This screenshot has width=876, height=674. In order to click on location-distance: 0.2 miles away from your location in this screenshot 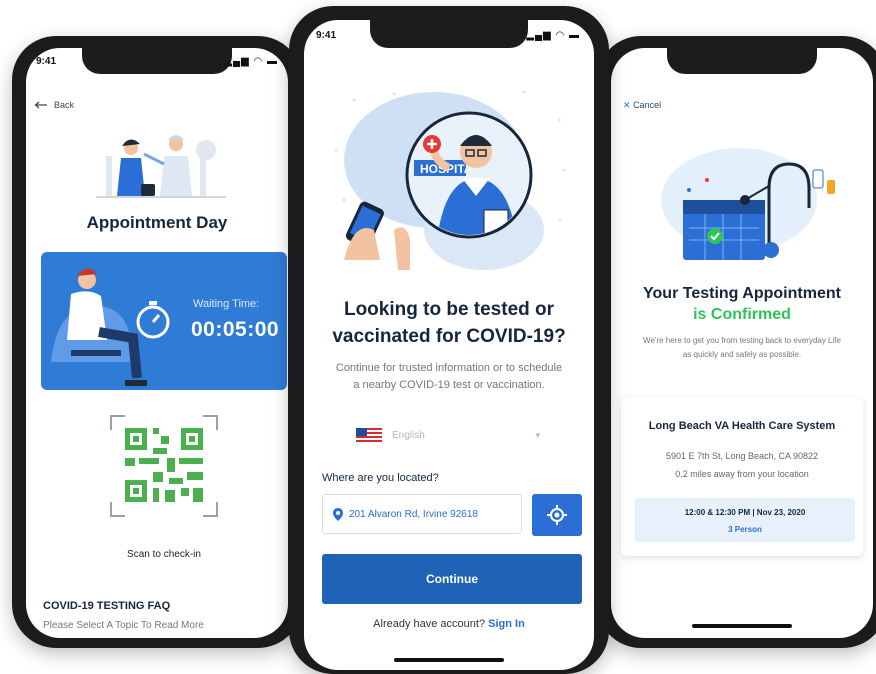, I will do `click(742, 474)`.